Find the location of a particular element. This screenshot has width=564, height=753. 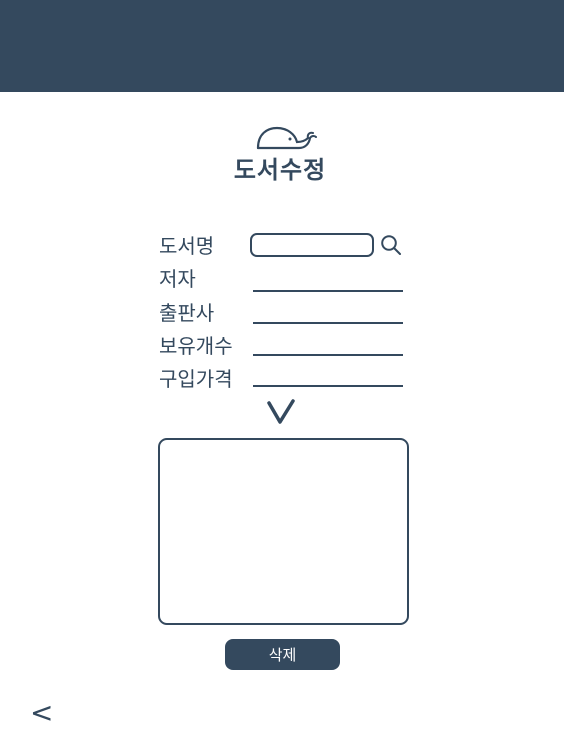

back-button: < is located at coordinates (41, 713).